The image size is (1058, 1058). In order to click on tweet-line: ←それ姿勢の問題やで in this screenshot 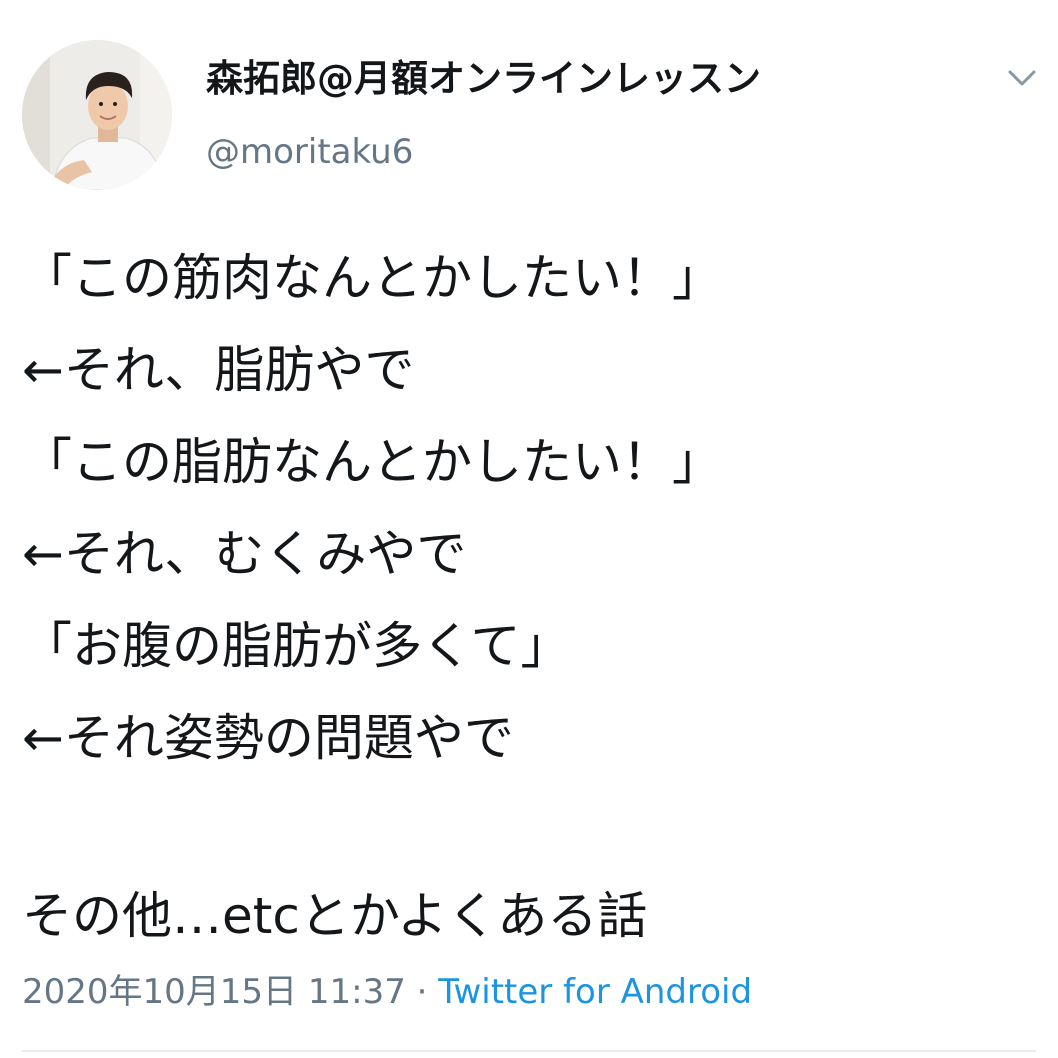, I will do `click(268, 738)`.